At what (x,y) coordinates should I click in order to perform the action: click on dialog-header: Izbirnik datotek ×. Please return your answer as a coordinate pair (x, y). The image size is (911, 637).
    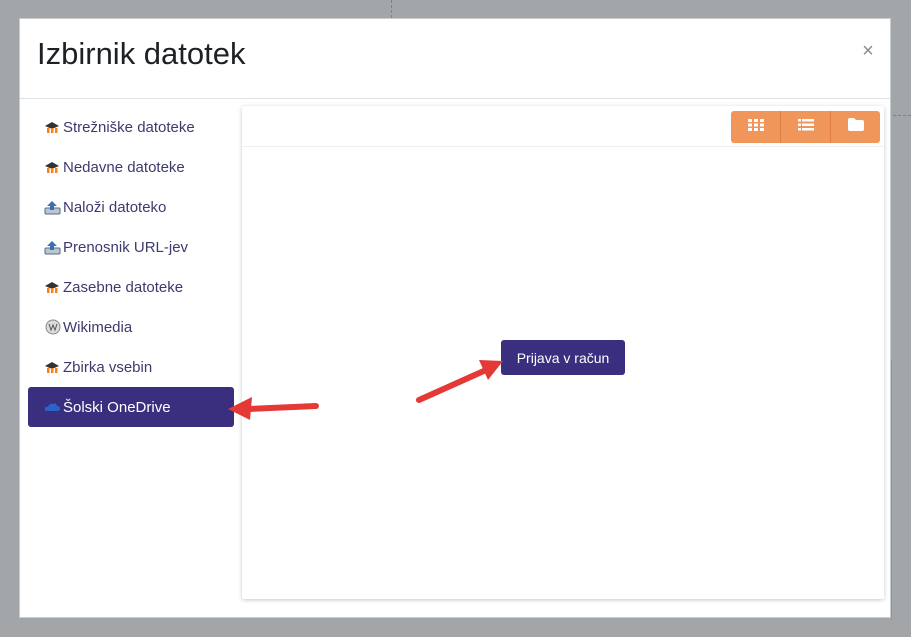
    Looking at the image, I should click on (455, 59).